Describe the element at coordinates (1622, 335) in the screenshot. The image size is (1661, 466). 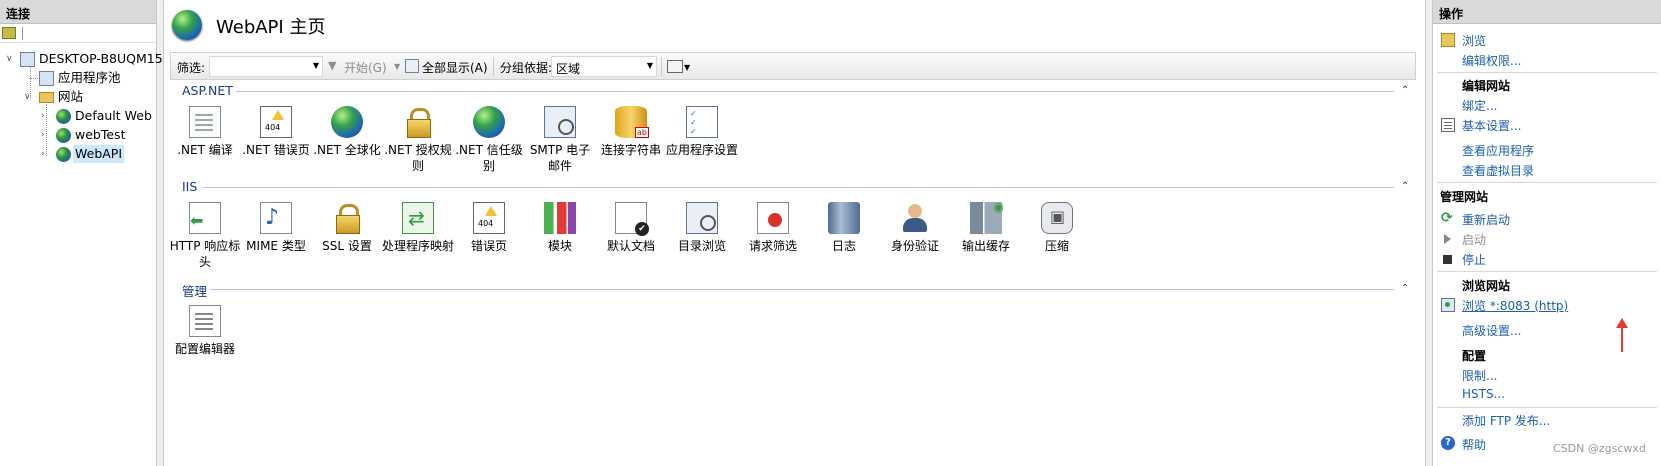
I see `annotation-arrow-icon` at that location.